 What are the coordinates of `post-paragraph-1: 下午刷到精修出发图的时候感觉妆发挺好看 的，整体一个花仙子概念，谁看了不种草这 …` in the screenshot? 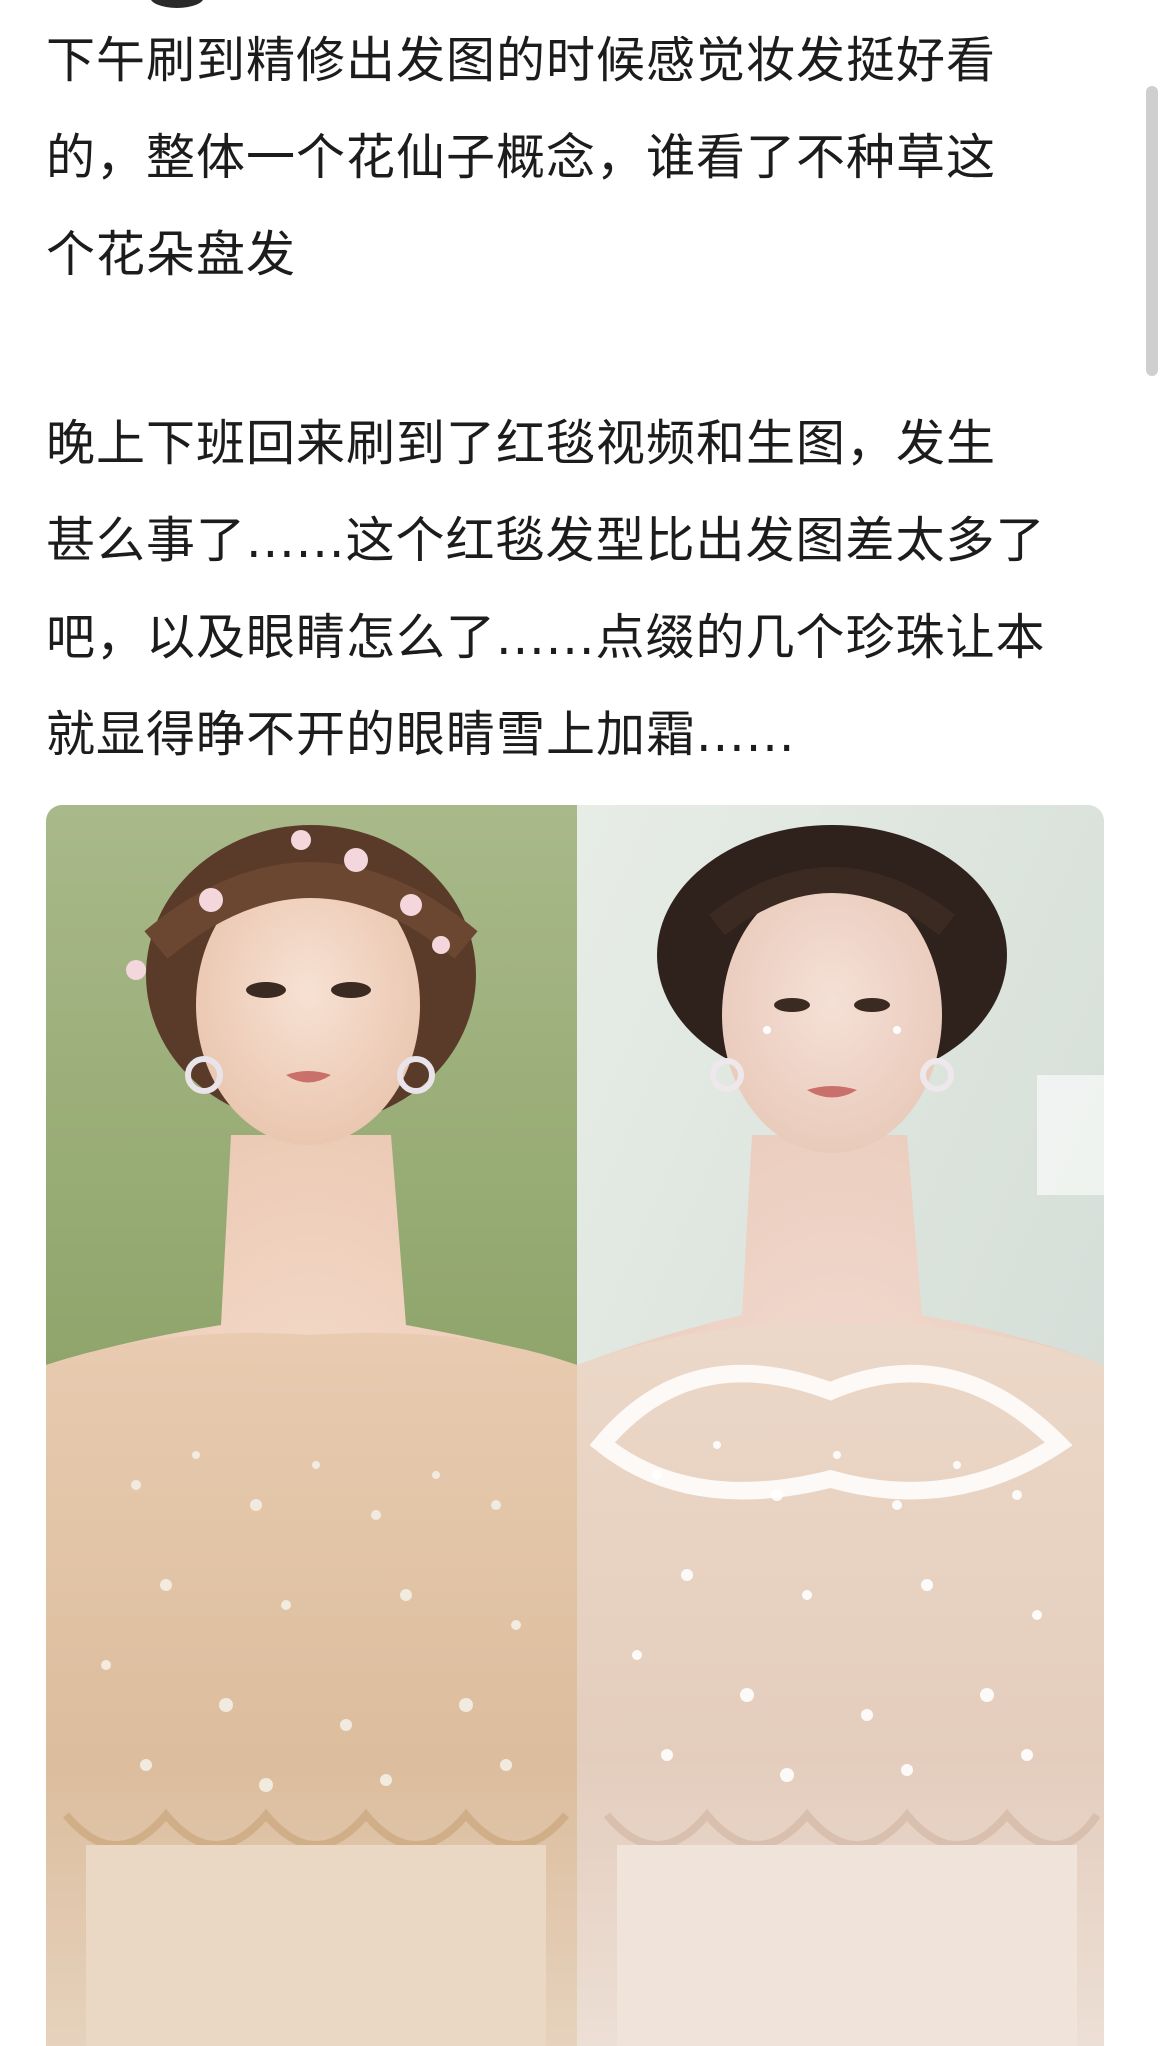 It's located at (521, 157).